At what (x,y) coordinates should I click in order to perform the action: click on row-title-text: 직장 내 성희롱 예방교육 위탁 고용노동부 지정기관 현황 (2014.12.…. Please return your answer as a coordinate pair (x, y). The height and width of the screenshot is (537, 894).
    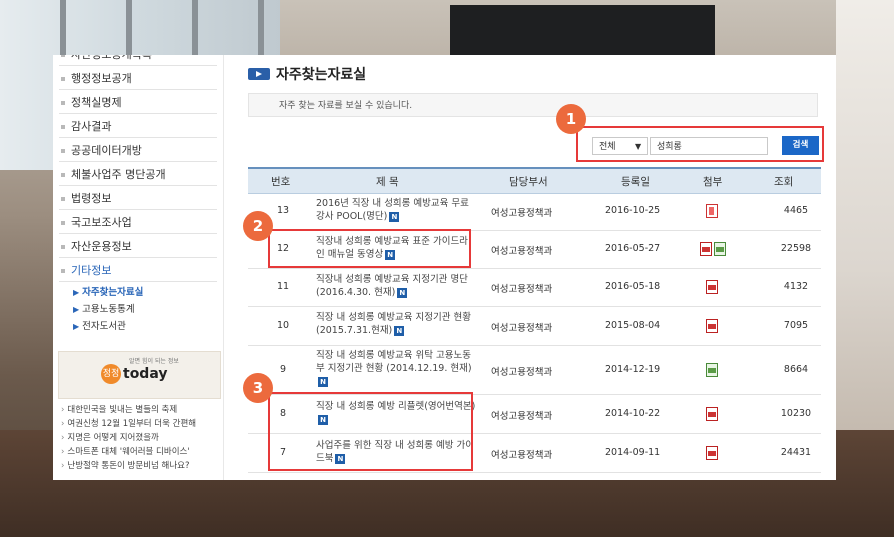
    Looking at the image, I should click on (394, 362).